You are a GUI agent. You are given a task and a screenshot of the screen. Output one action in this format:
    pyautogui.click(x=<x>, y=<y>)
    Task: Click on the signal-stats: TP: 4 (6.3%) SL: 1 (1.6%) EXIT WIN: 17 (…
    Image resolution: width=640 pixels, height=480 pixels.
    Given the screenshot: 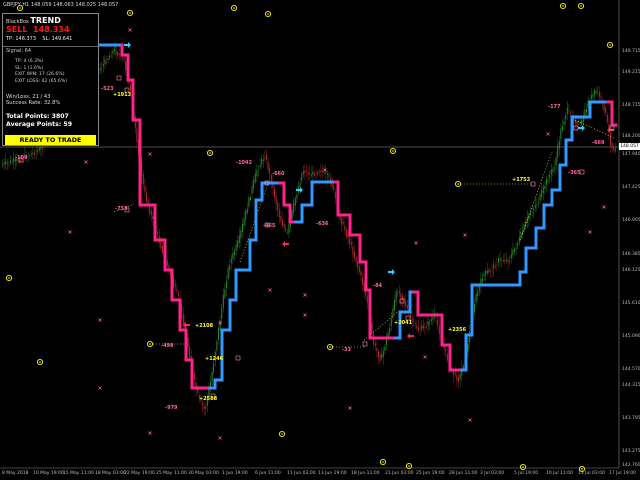 What is the action you would take?
    pyautogui.click(x=41, y=72)
    